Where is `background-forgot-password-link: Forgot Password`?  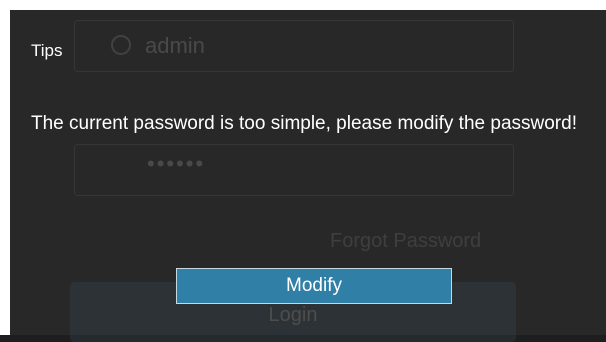 background-forgot-password-link: Forgot Password is located at coordinates (406, 241).